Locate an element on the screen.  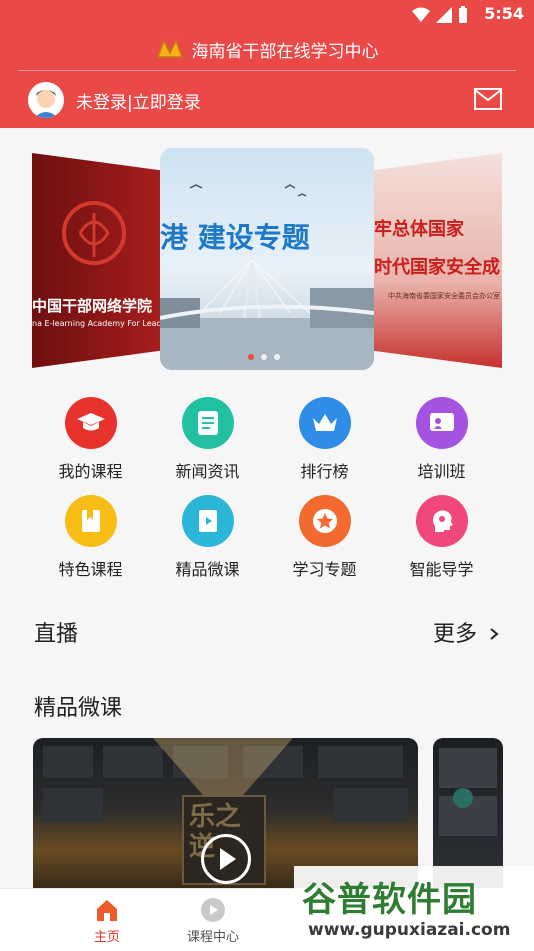
signal-icon is located at coordinates (444, 15).